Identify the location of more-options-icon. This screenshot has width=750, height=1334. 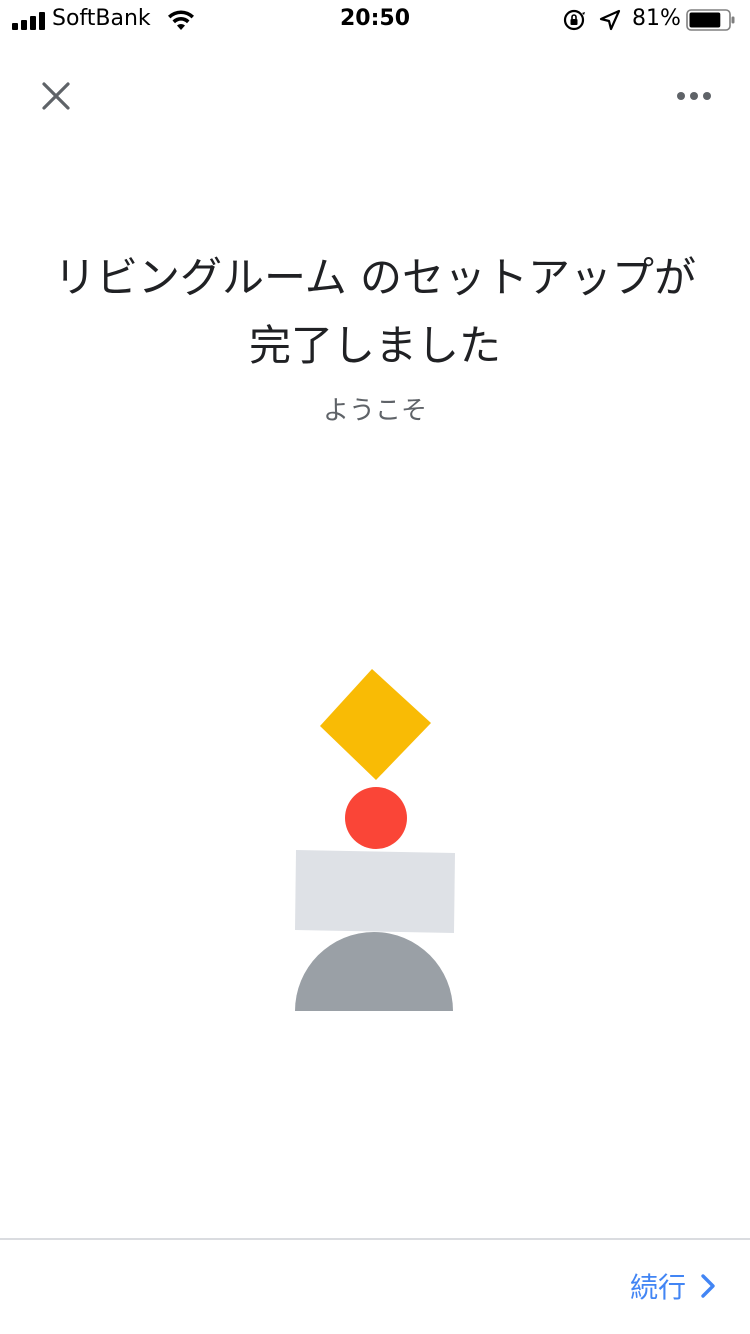
(694, 96).